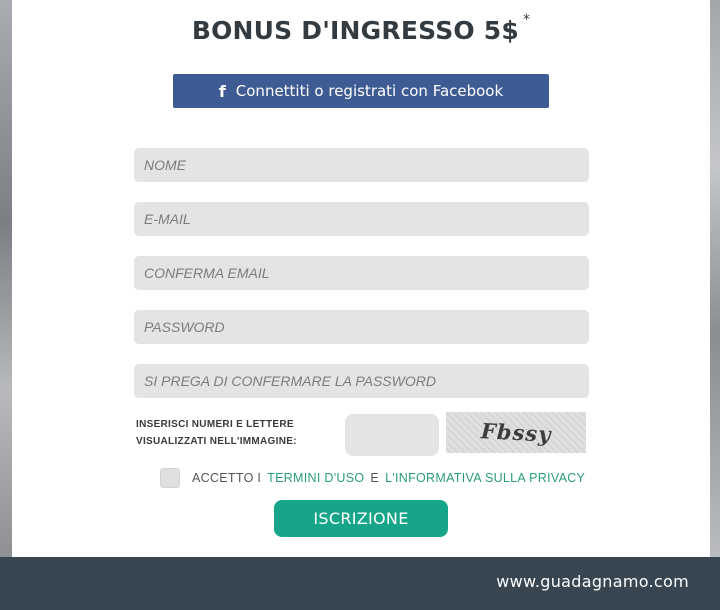 The width and height of the screenshot is (720, 610). I want to click on page-title: BONUS D'INGRESSO 5$ *, so click(361, 28).